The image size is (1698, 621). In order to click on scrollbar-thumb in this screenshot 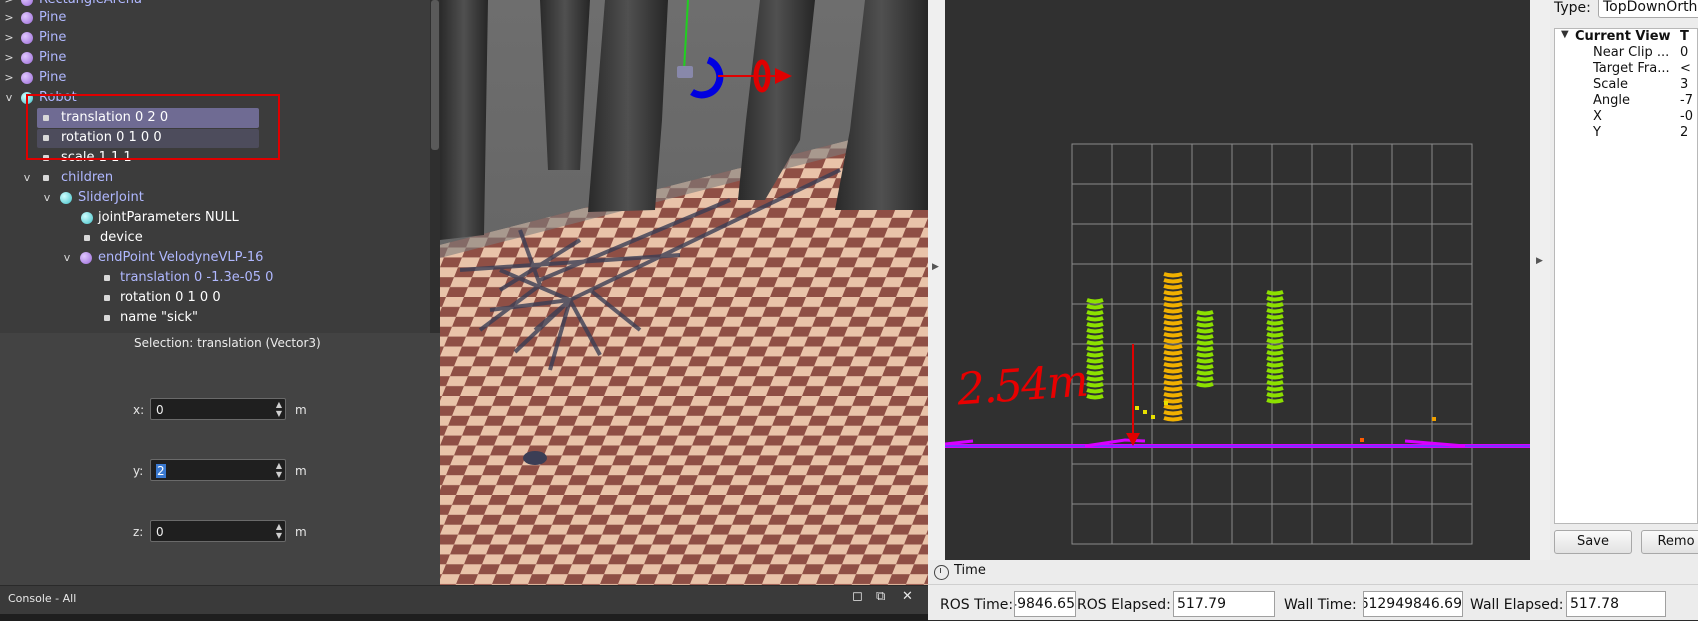, I will do `click(435, 75)`.